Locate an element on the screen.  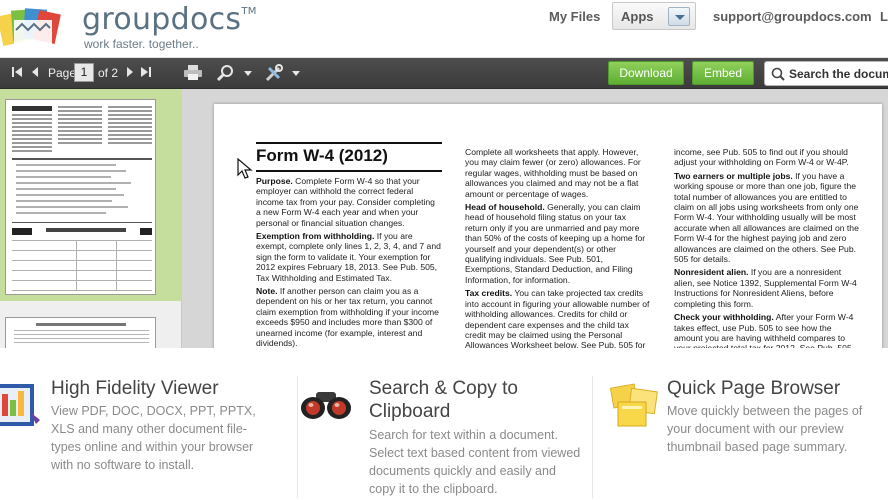
tools-chevron-down-icon is located at coordinates (296, 73).